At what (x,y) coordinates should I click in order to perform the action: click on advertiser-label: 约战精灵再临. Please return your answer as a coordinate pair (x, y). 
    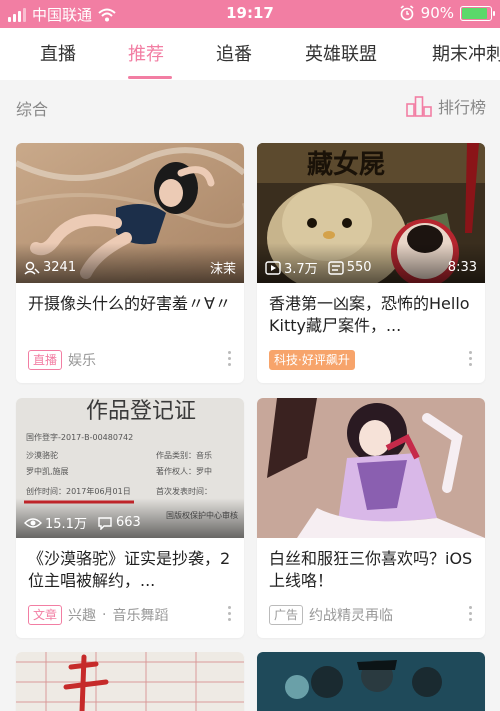
    Looking at the image, I should click on (351, 615).